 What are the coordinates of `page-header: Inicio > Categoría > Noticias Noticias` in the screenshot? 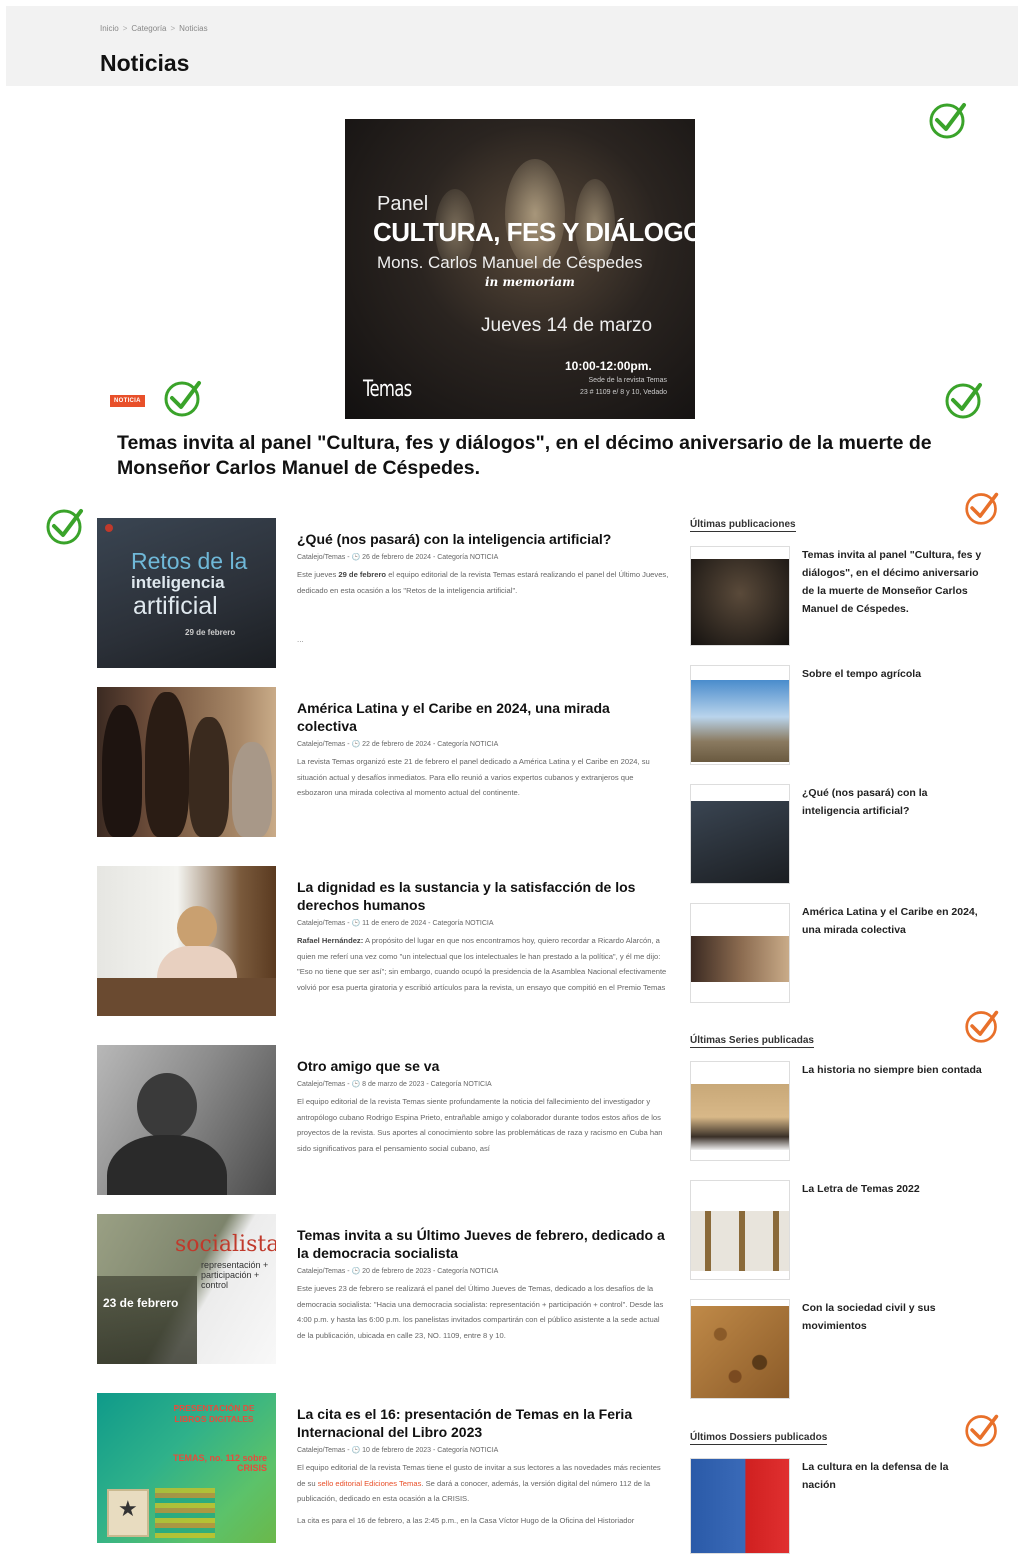 It's located at (512, 46).